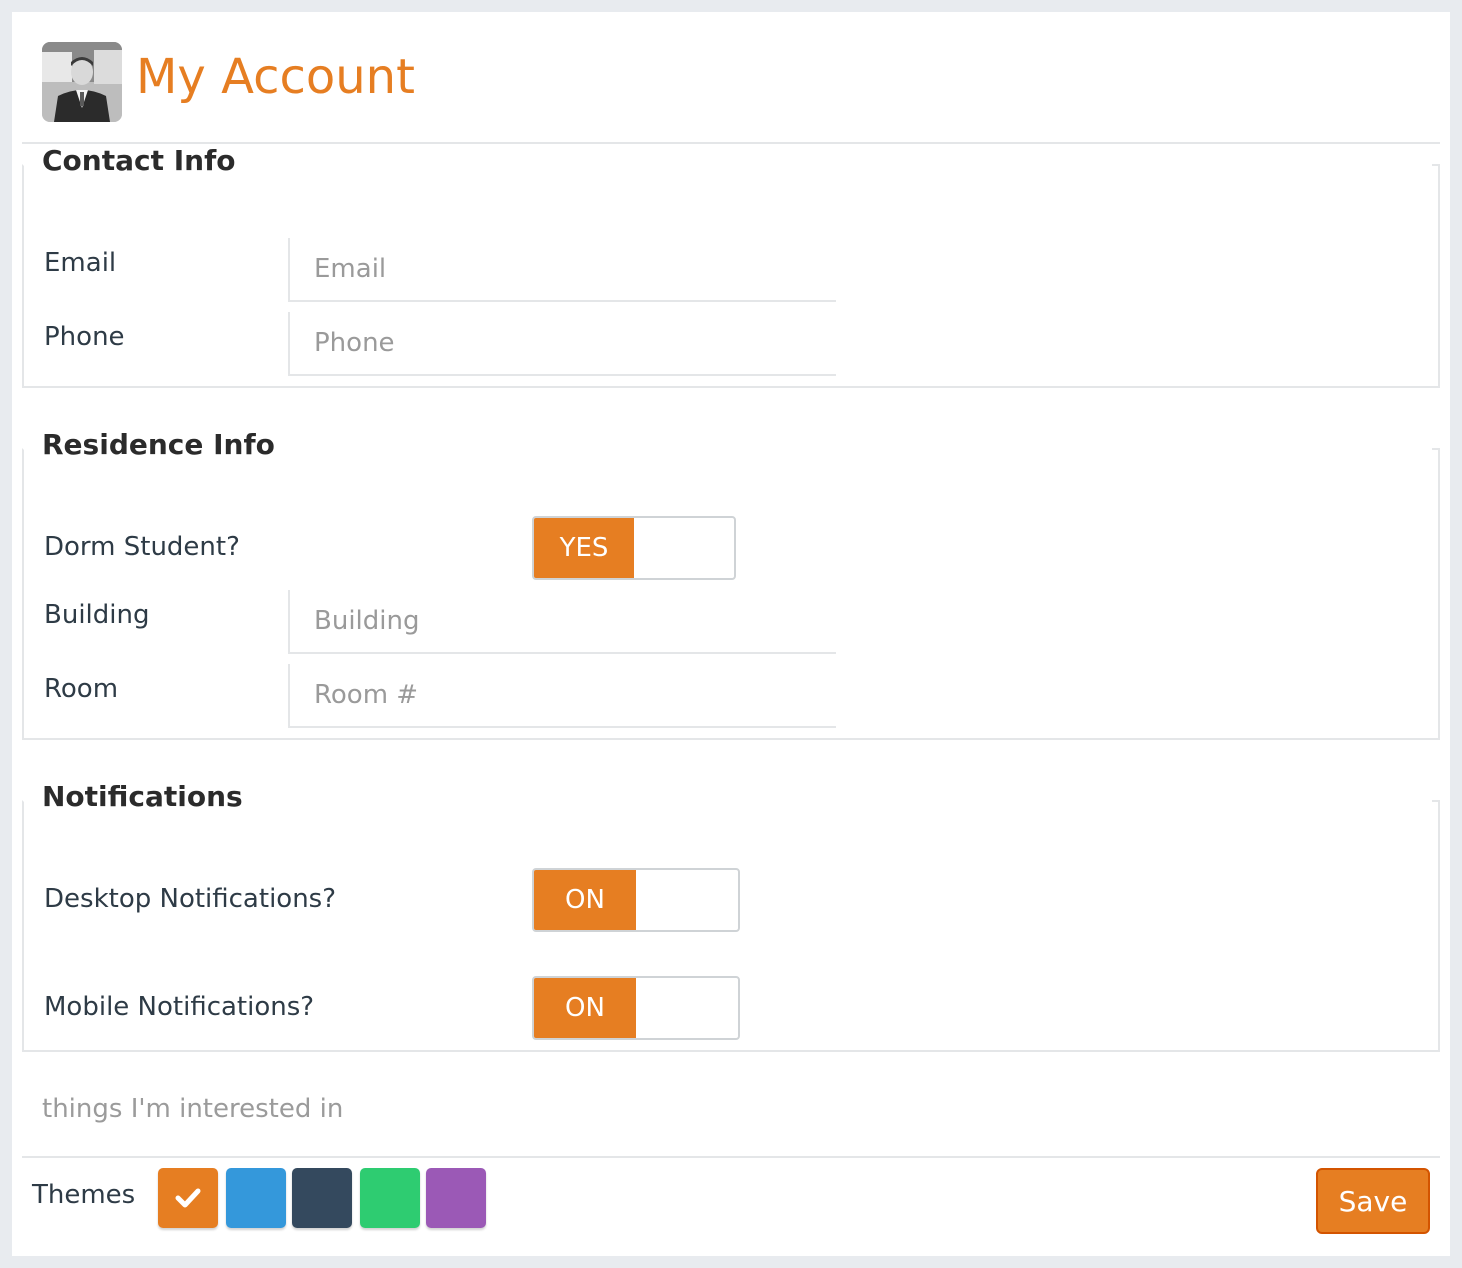  What do you see at coordinates (142, 547) in the screenshot?
I see `dorm-student-label: Dorm Student?` at bounding box center [142, 547].